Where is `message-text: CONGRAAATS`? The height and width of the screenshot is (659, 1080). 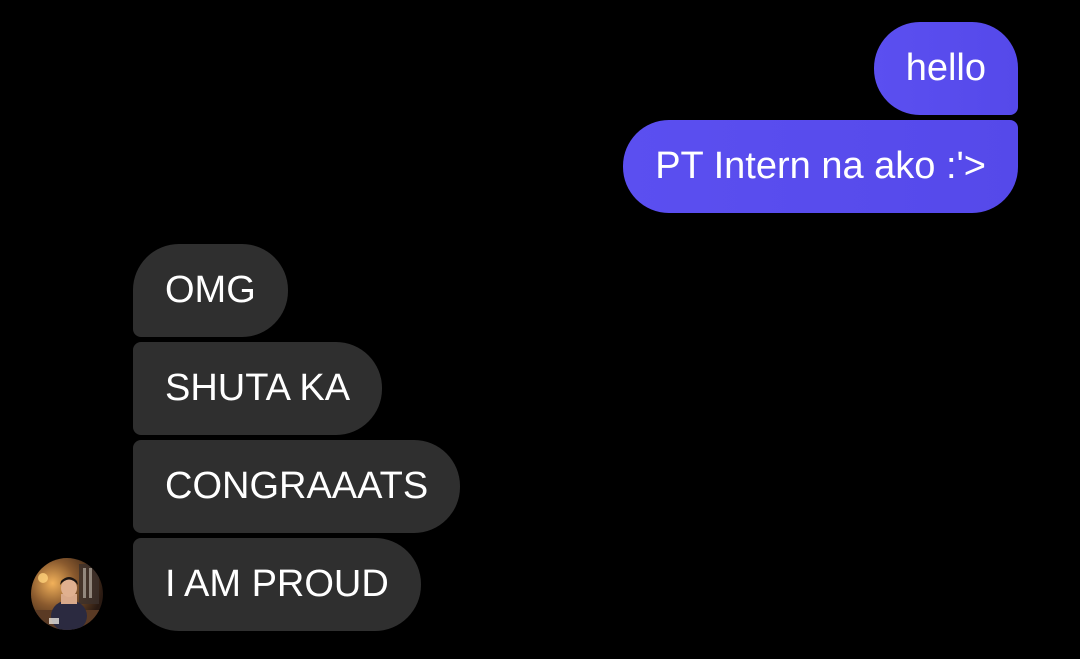 message-text: CONGRAAATS is located at coordinates (297, 486).